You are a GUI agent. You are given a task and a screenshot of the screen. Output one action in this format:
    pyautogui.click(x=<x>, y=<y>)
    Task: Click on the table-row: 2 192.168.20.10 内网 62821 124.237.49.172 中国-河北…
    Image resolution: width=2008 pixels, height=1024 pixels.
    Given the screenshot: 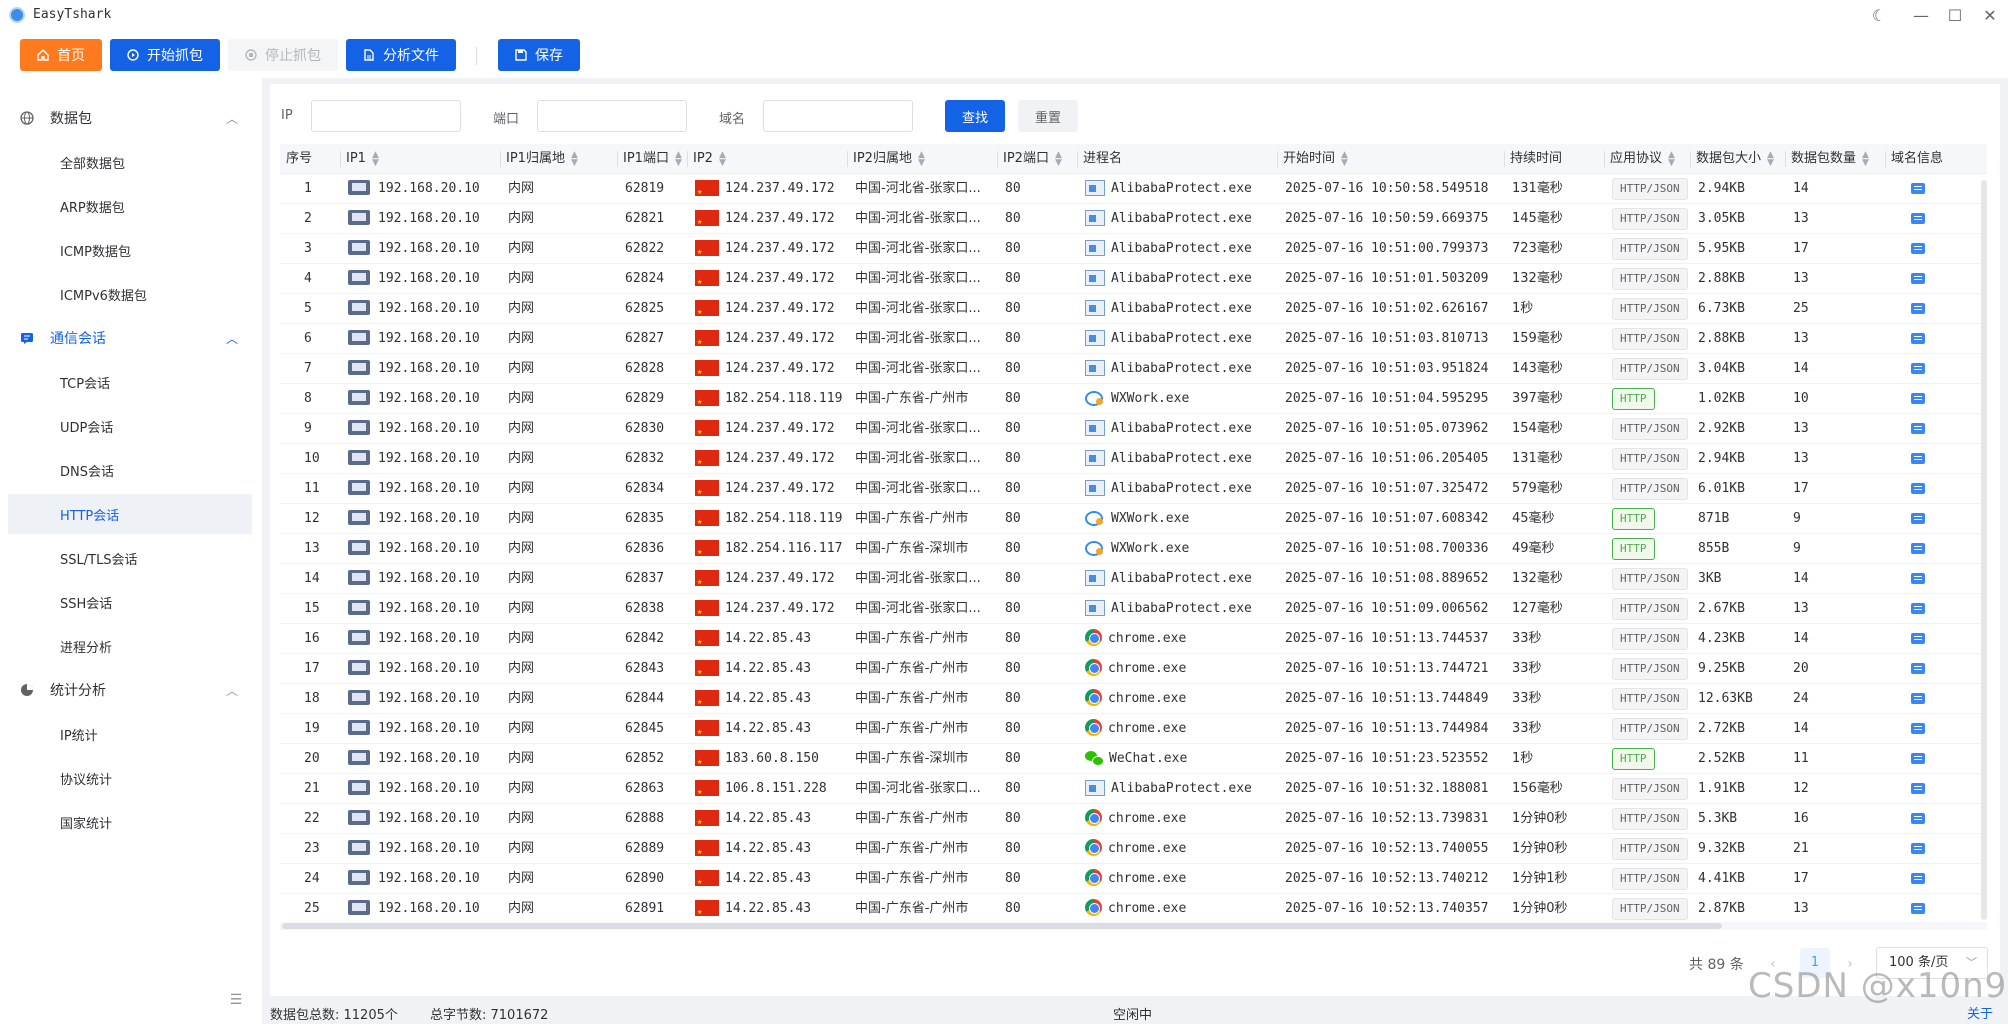 What is the action you would take?
    pyautogui.click(x=1133, y=219)
    